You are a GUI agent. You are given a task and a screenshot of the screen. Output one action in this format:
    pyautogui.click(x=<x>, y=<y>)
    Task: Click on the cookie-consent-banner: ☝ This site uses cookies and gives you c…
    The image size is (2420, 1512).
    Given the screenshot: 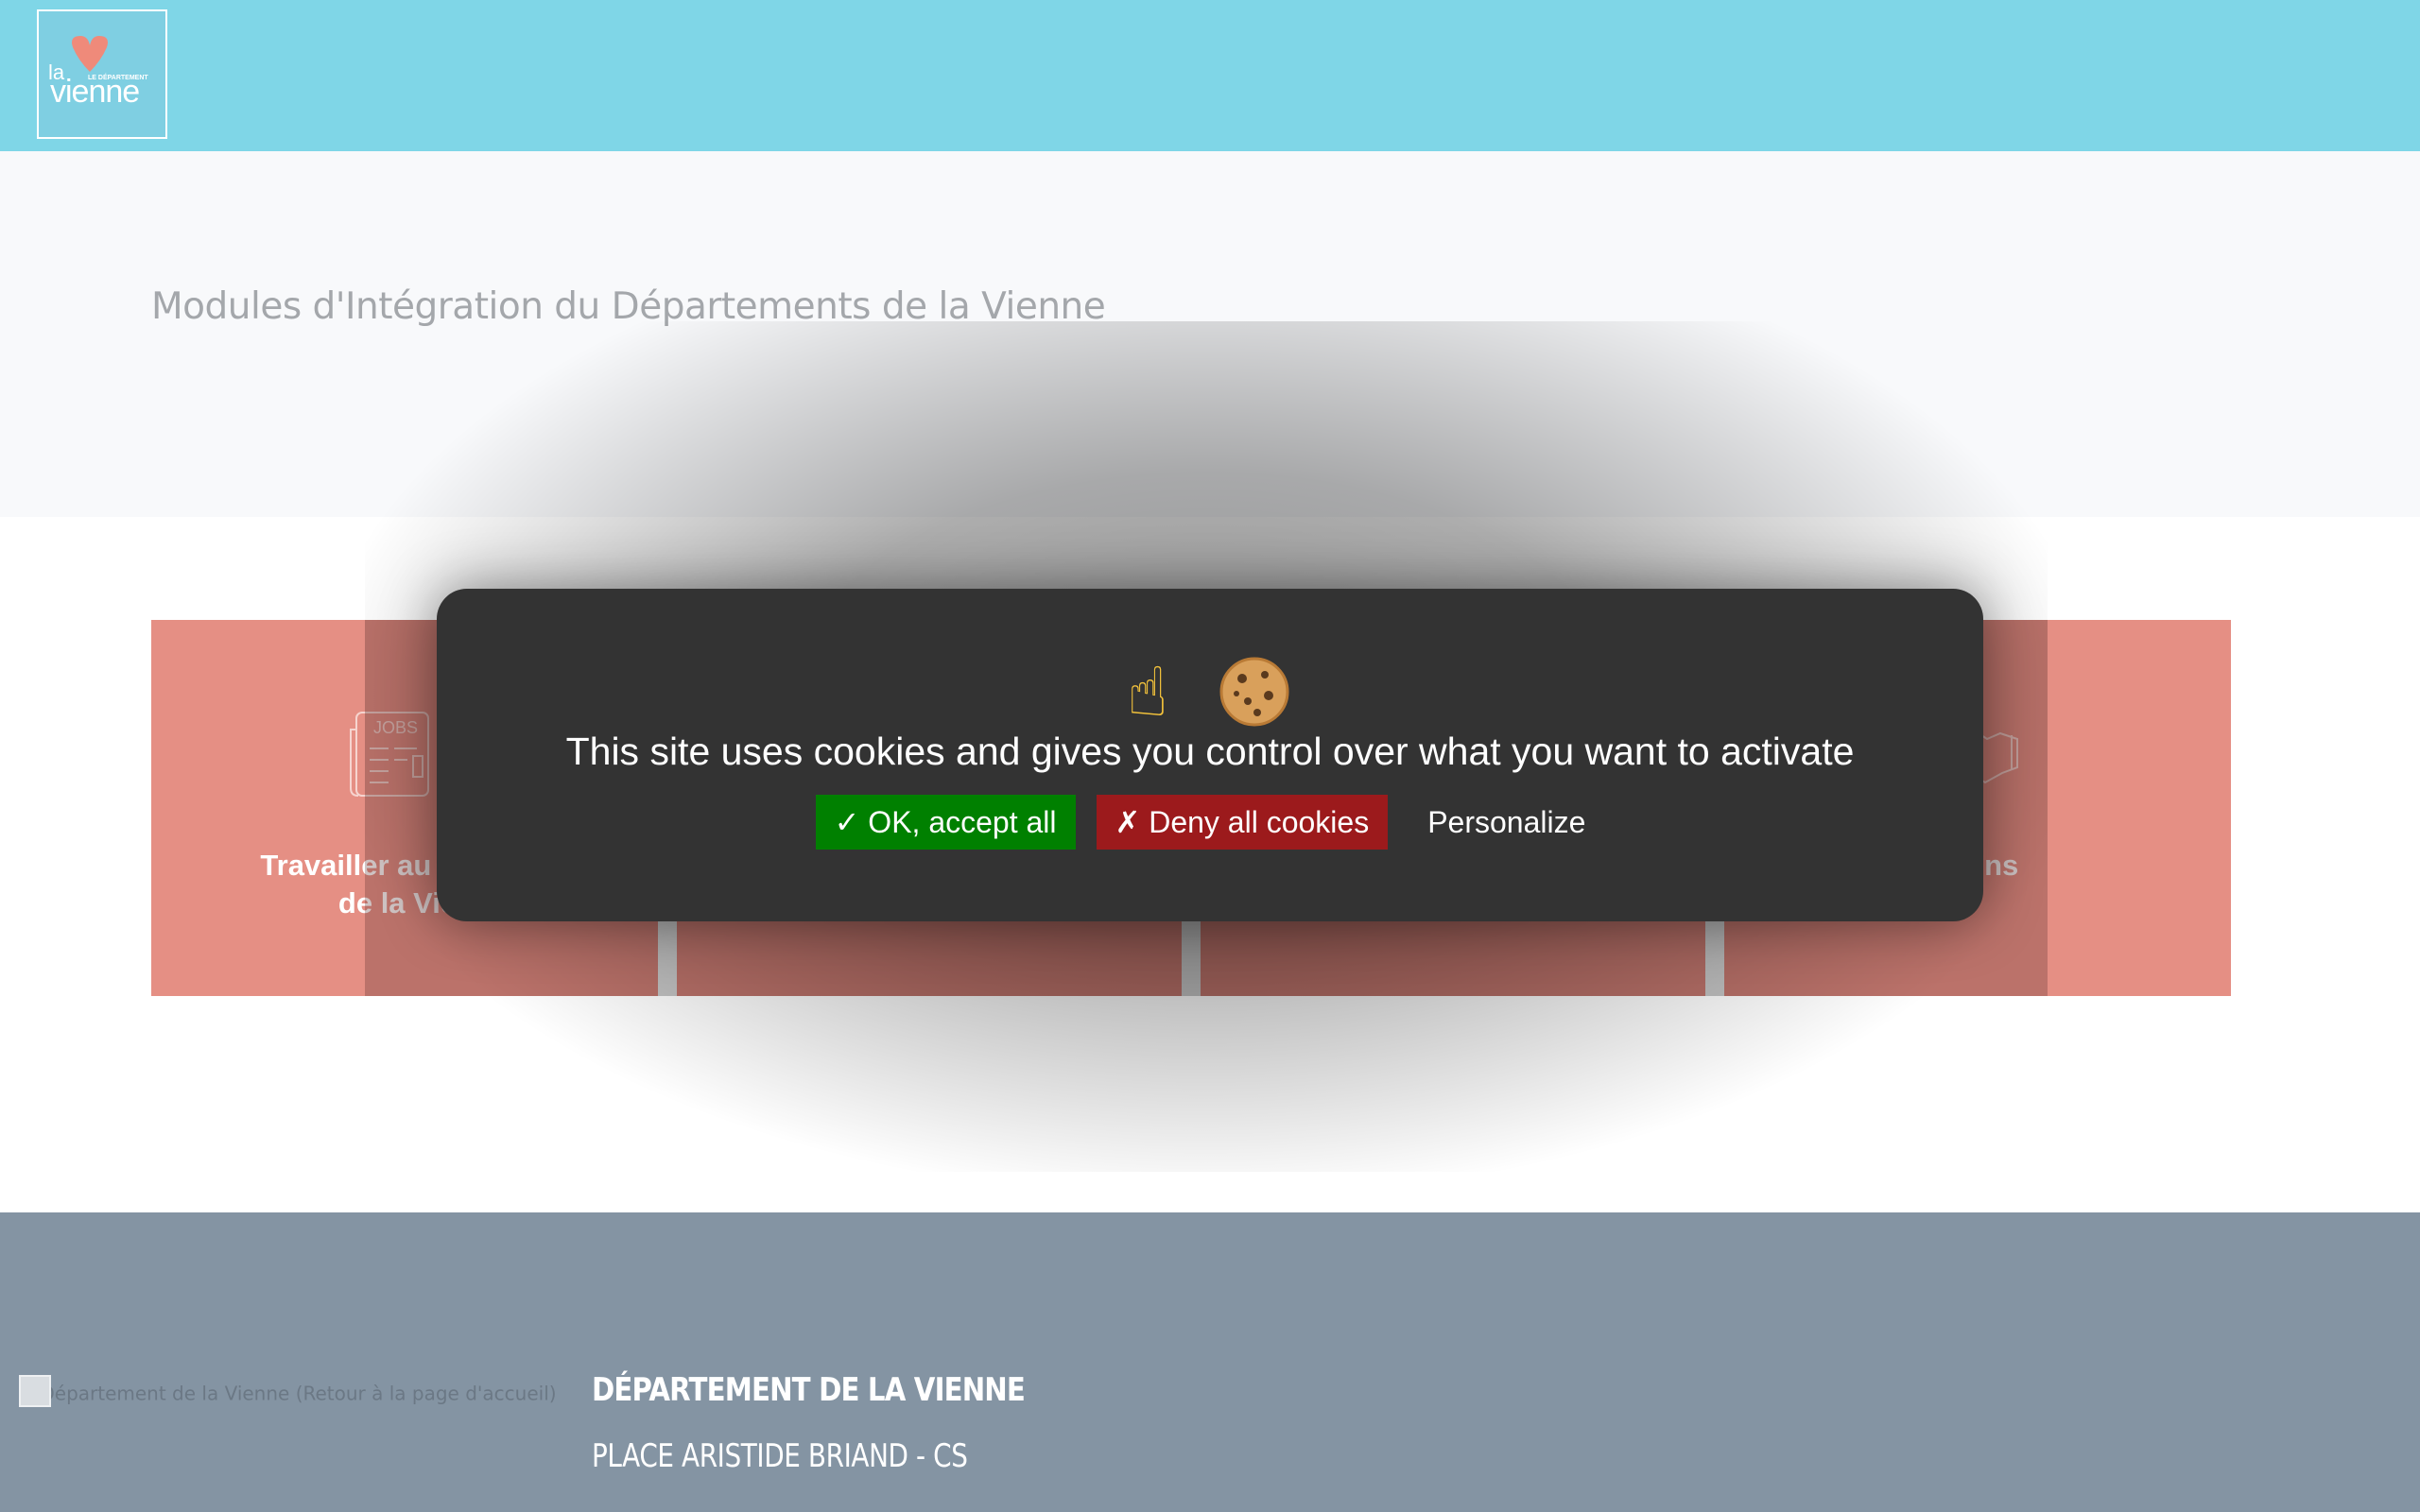 What is the action you would take?
    pyautogui.click(x=1210, y=755)
    